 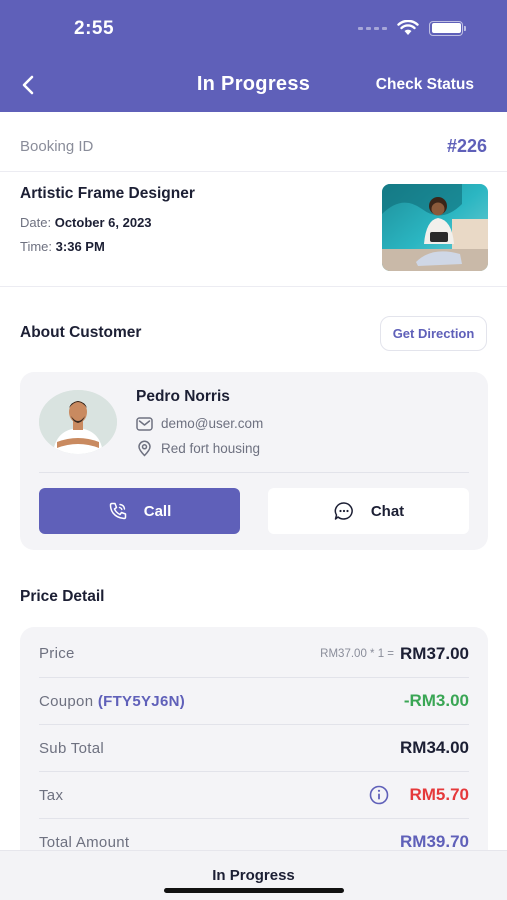 I want to click on service-image, so click(x=435, y=227).